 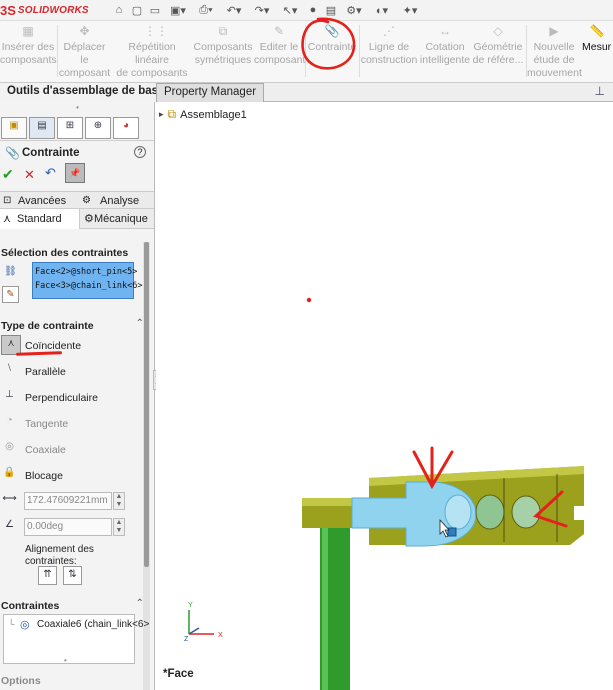 I want to click on align-anti-aligned-icon: ⇅, so click(x=72, y=575).